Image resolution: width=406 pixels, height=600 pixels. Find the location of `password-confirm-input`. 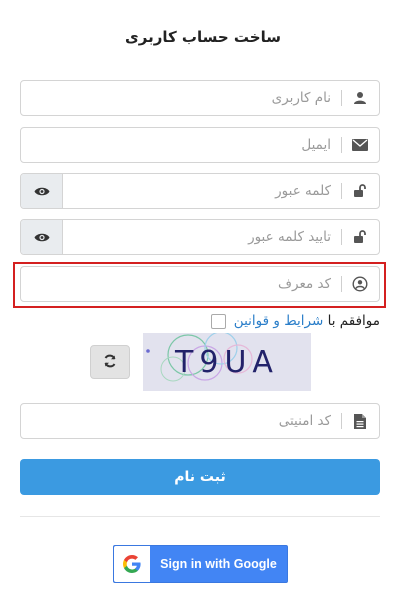

password-confirm-input is located at coordinates (202, 237).